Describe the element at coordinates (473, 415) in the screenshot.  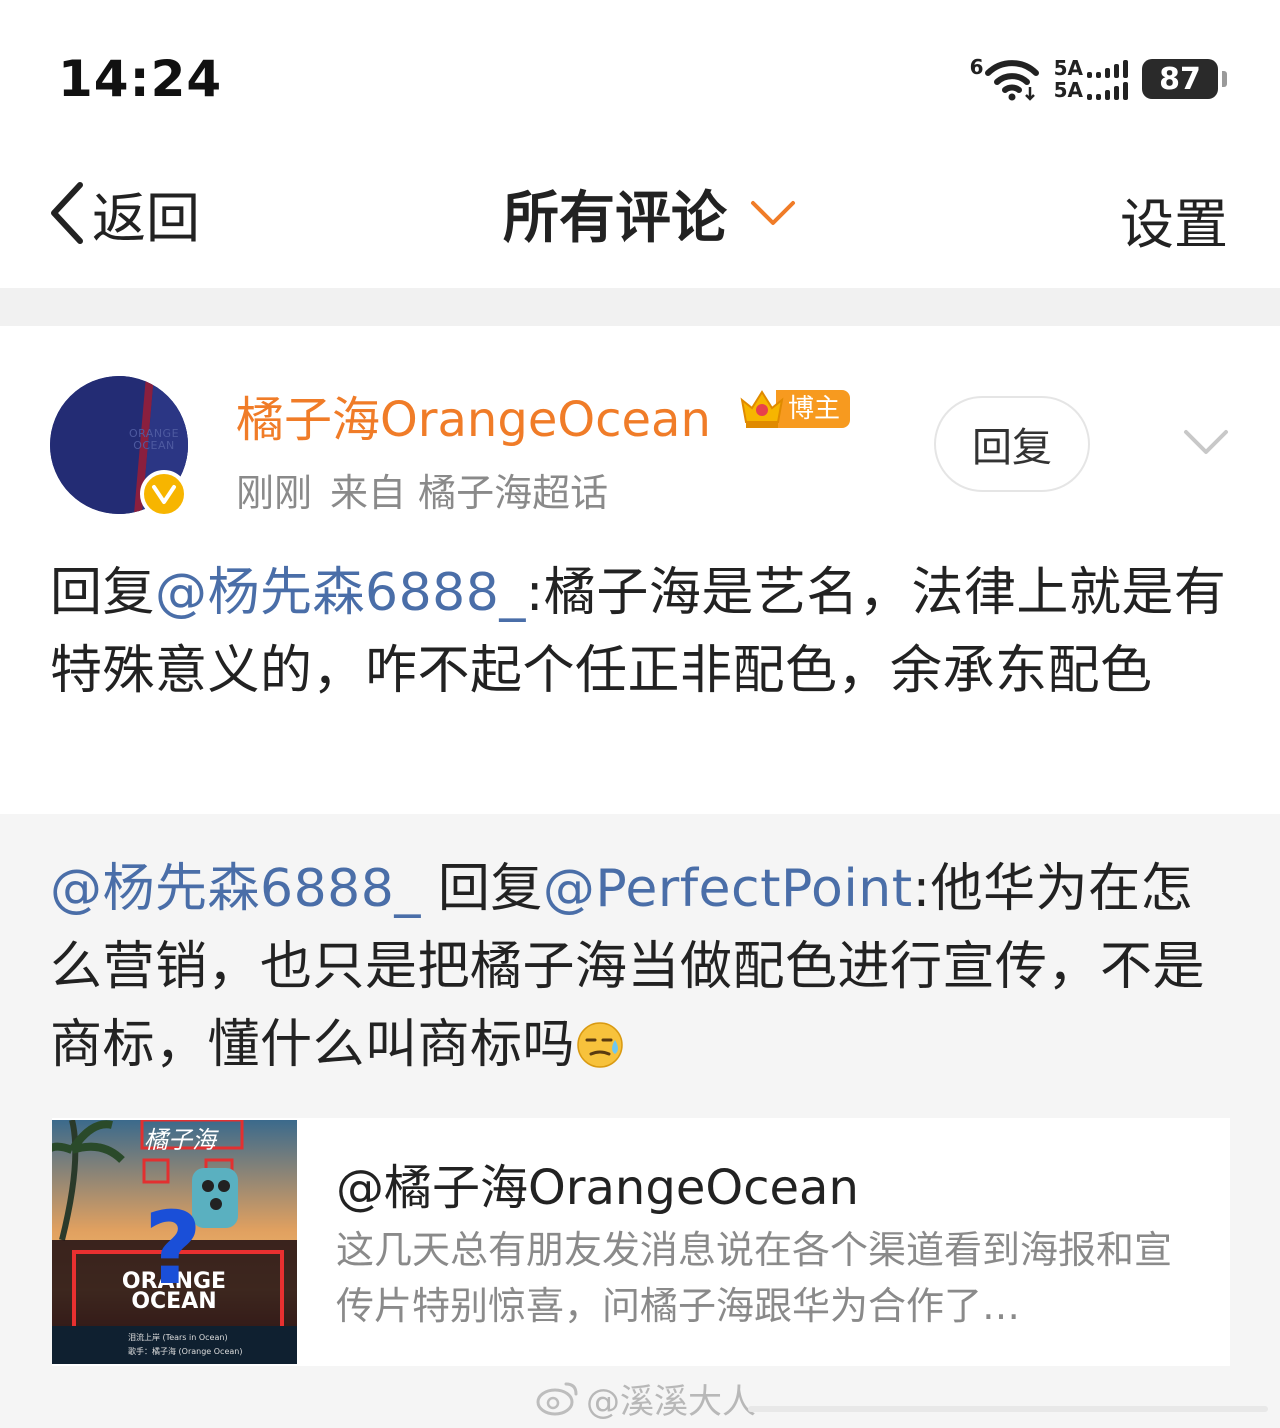
I see `comment-author: 橘子海OrangeOcean` at that location.